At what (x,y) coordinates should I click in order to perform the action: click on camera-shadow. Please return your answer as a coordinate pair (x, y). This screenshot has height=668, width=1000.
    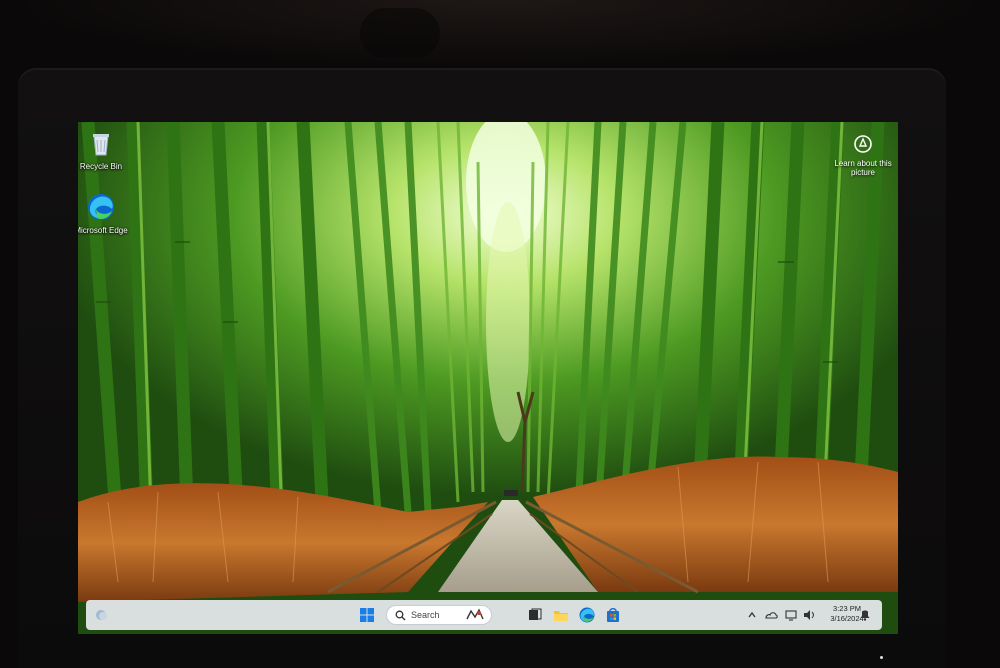
    Looking at the image, I should click on (400, 33).